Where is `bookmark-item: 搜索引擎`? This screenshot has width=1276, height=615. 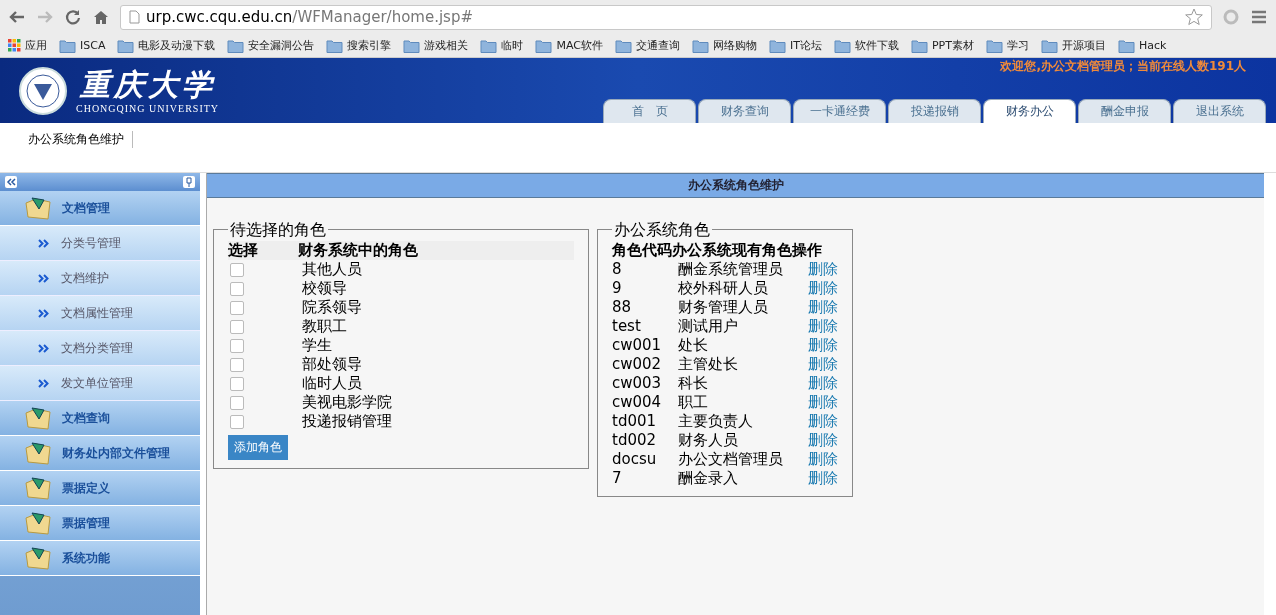 bookmark-item: 搜索引擎 is located at coordinates (359, 45).